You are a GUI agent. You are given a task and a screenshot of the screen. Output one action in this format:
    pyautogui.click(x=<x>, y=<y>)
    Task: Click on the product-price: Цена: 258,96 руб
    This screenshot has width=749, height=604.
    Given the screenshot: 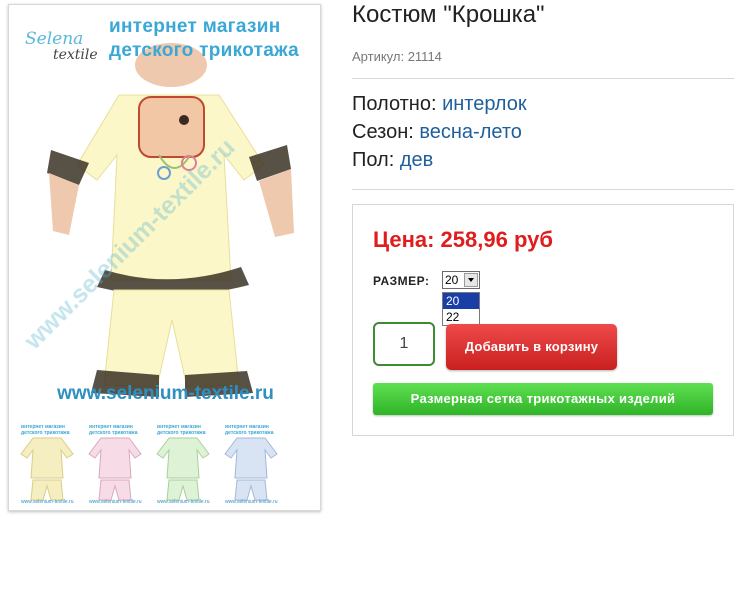 What is the action you would take?
    pyautogui.click(x=463, y=239)
    